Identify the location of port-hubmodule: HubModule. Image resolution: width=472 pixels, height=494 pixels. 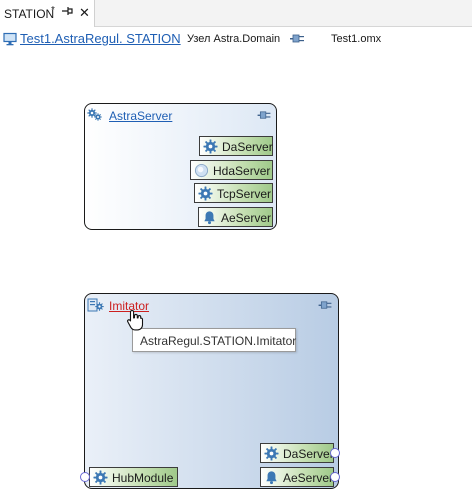
(133, 477).